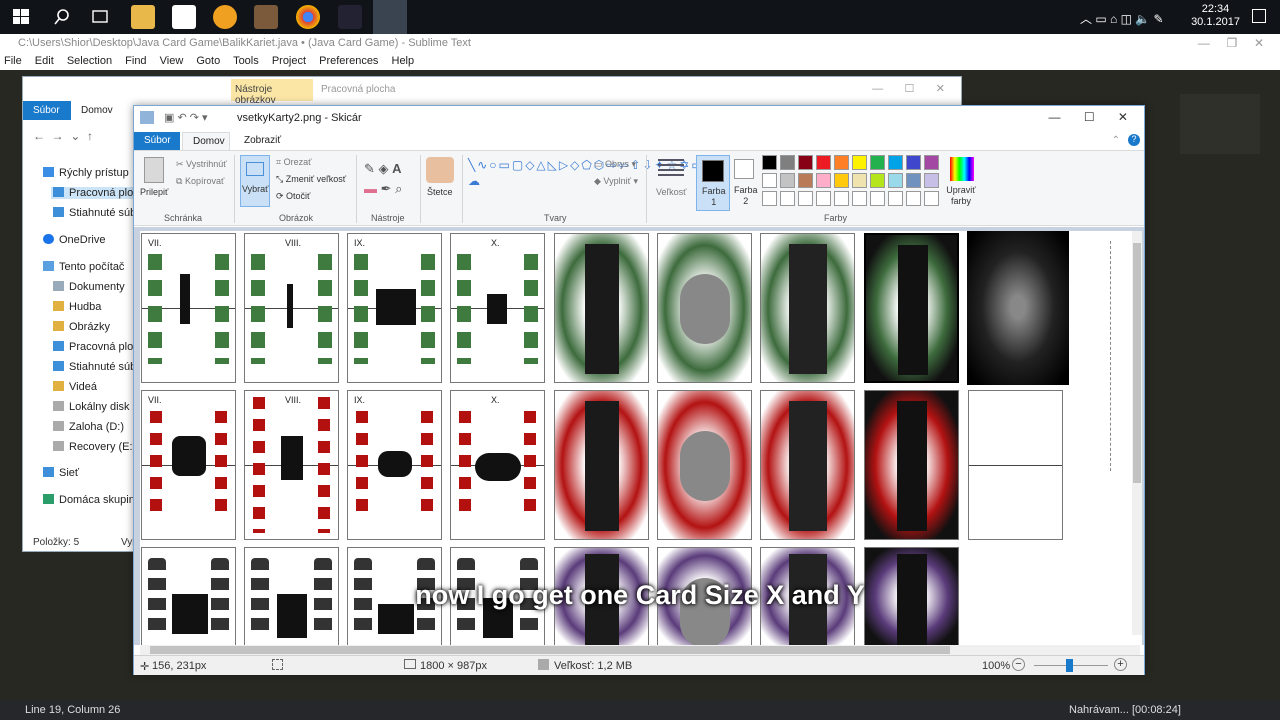 This screenshot has width=1280, height=720. I want to click on paste-icon, so click(154, 170).